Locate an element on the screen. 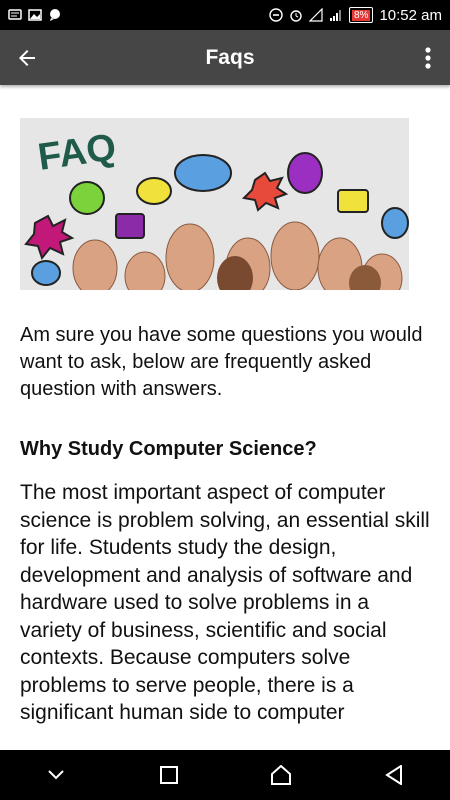  navigation-bar is located at coordinates (225, 775).